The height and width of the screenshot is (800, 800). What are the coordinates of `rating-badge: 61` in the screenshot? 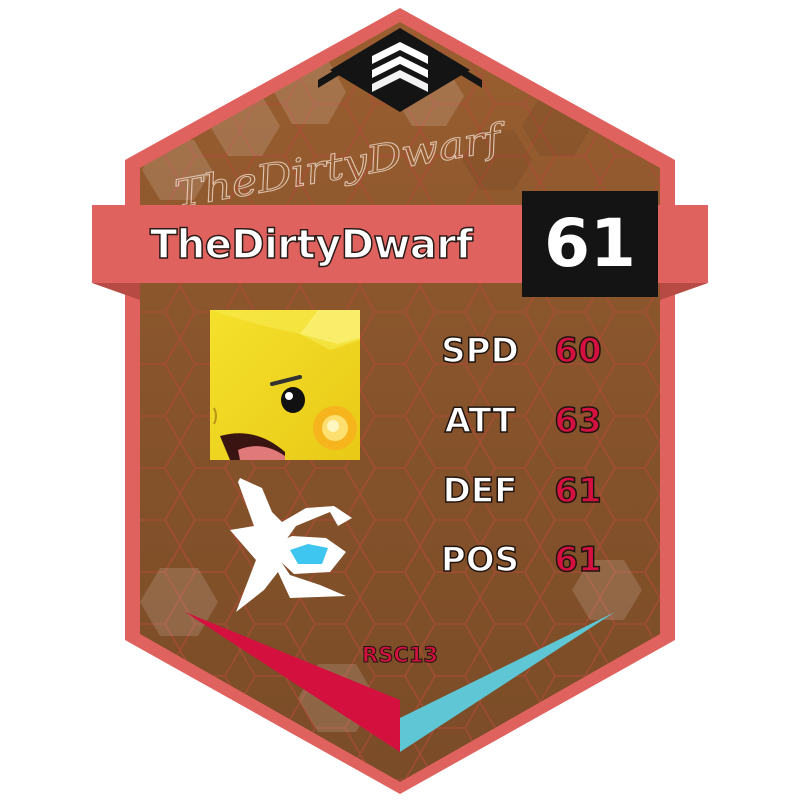 It's located at (590, 244).